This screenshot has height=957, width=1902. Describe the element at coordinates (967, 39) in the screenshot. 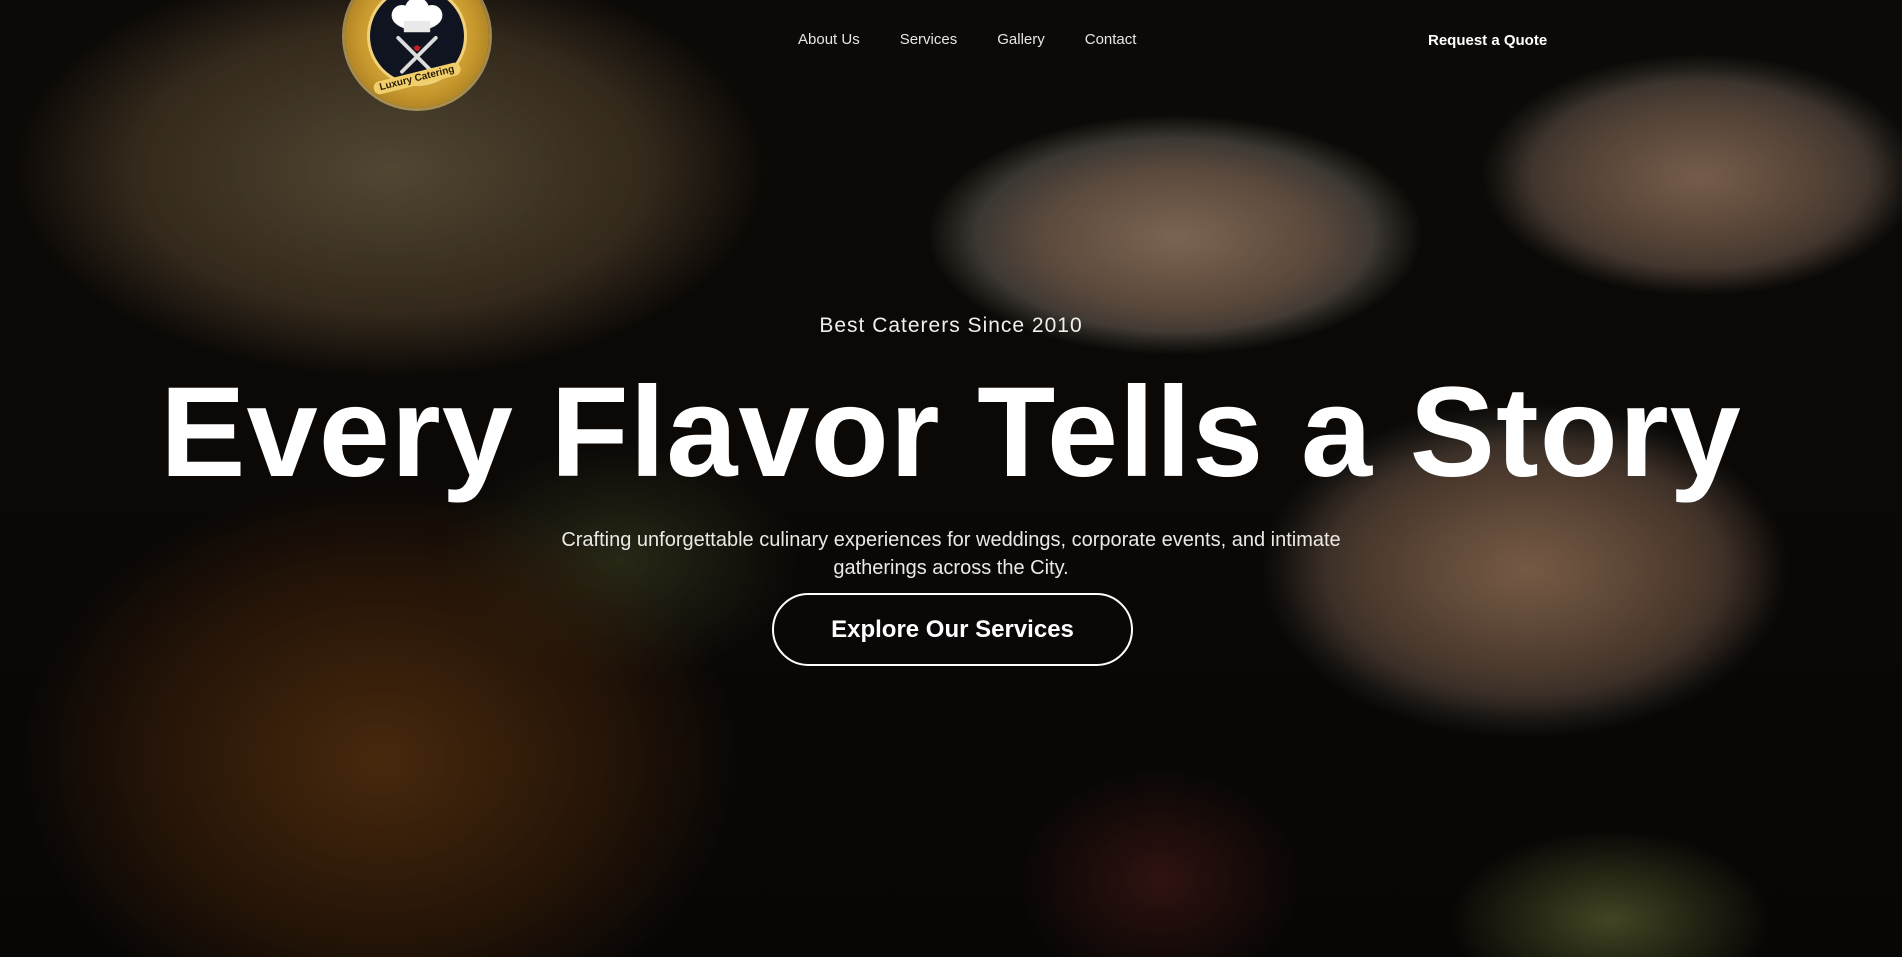

I see `main-nav: About Us Services Gallery Contact` at that location.